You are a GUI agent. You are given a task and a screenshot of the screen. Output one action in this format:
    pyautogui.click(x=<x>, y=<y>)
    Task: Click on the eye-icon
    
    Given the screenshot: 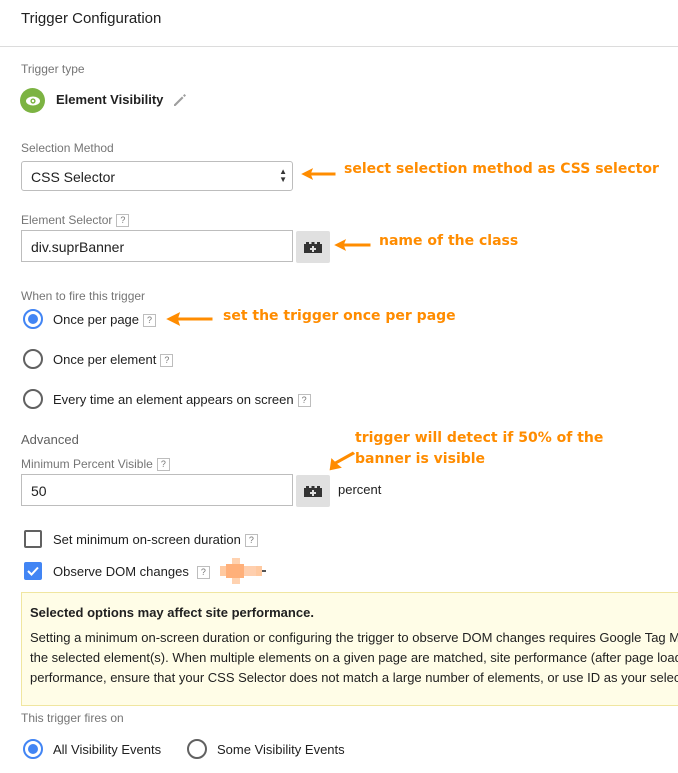 What is the action you would take?
    pyautogui.click(x=32, y=100)
    